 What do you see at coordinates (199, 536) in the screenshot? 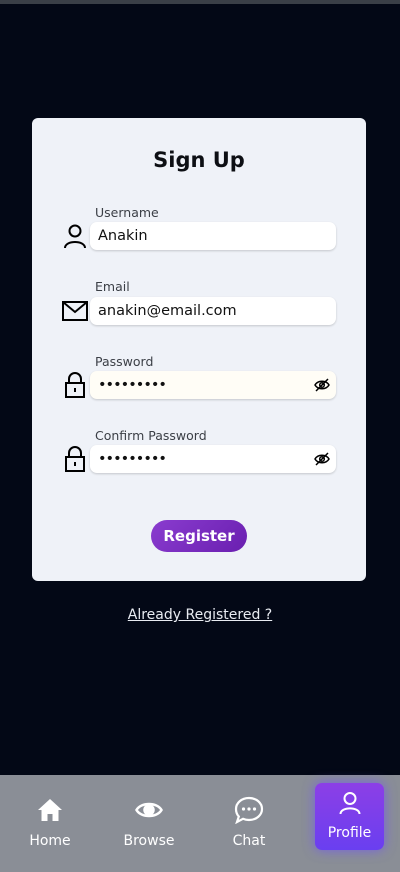
I see `register-button: Register` at bounding box center [199, 536].